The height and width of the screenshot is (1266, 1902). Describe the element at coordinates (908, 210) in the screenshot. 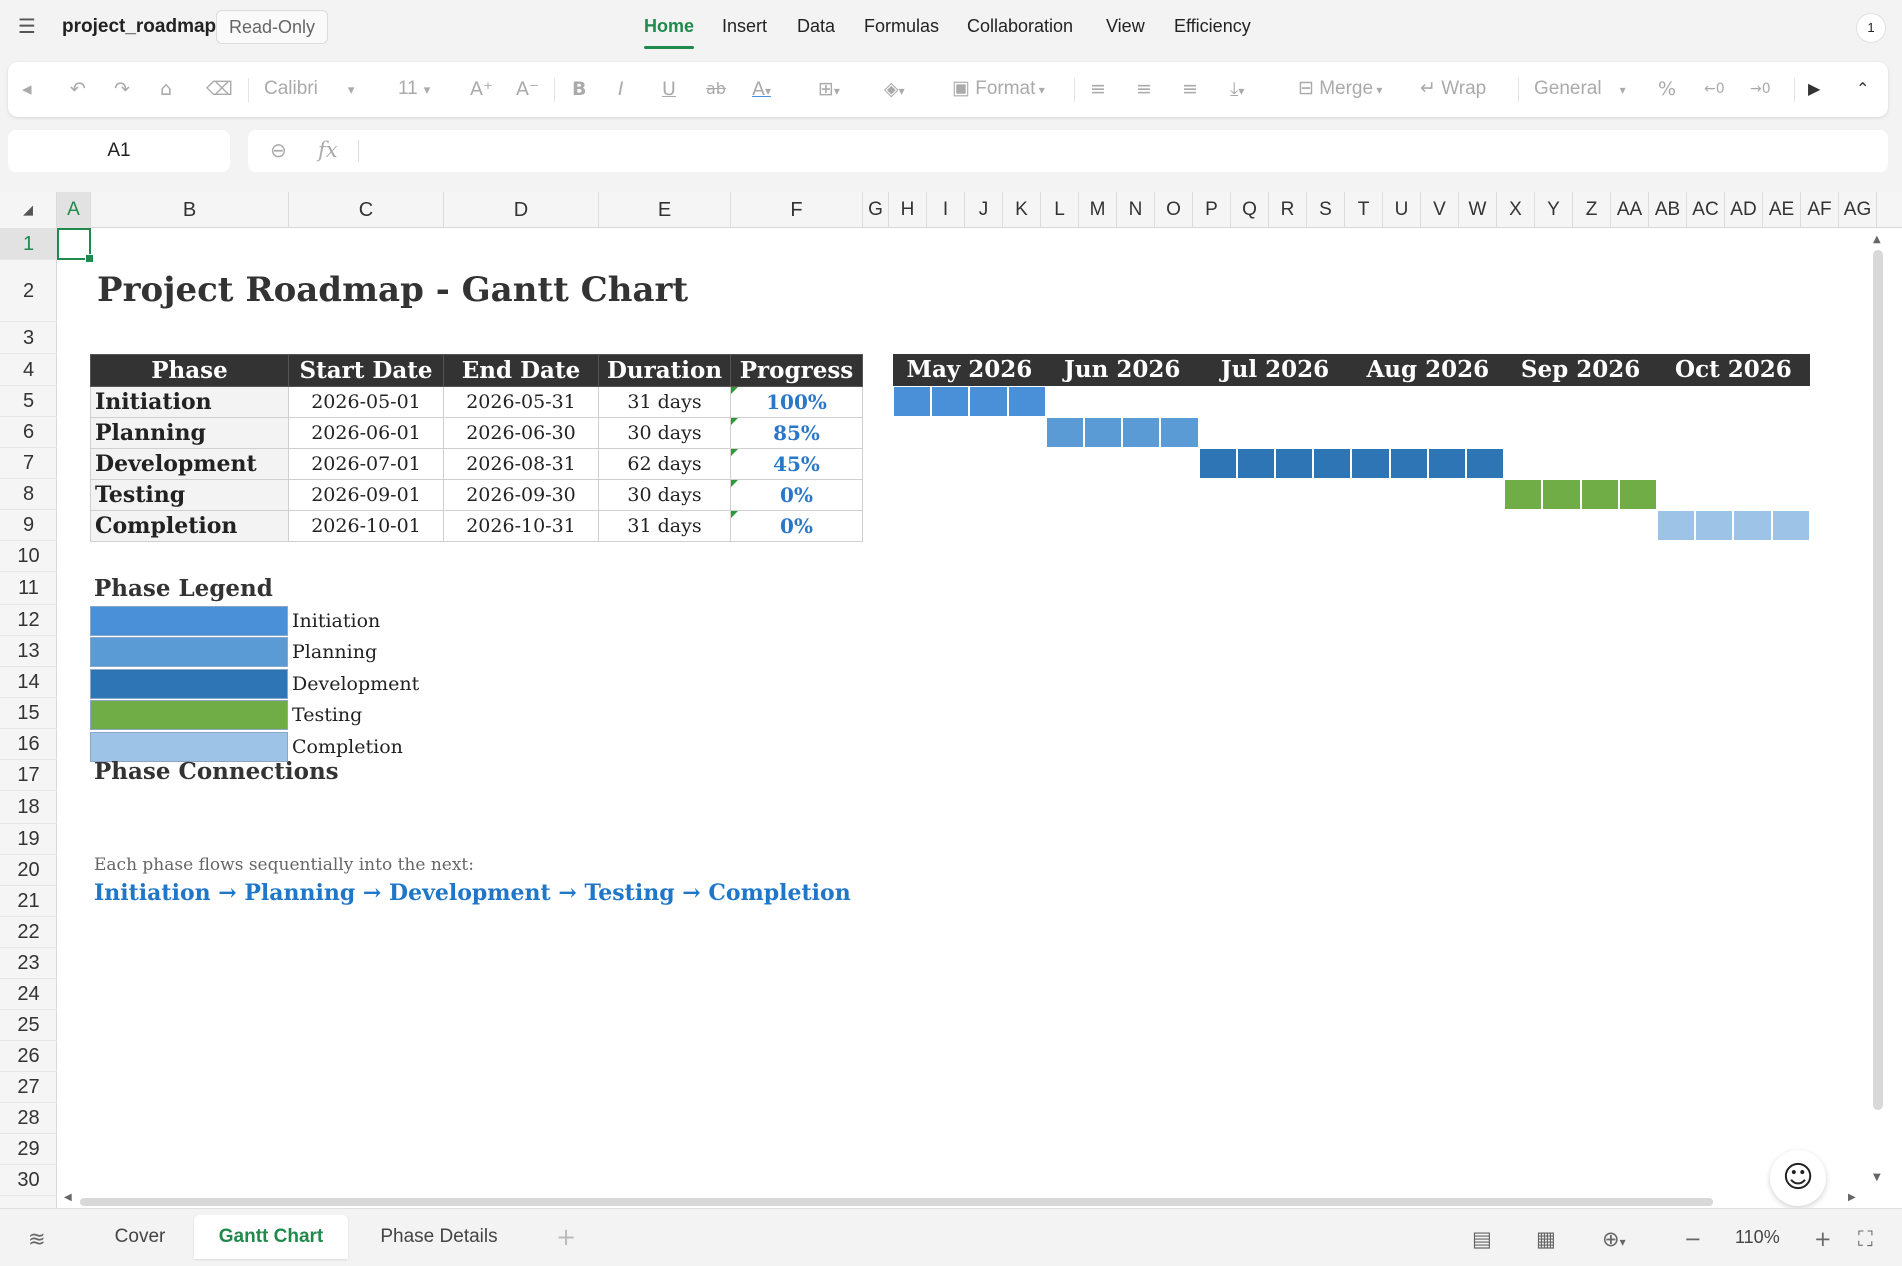

I see `column-header-h: H` at that location.